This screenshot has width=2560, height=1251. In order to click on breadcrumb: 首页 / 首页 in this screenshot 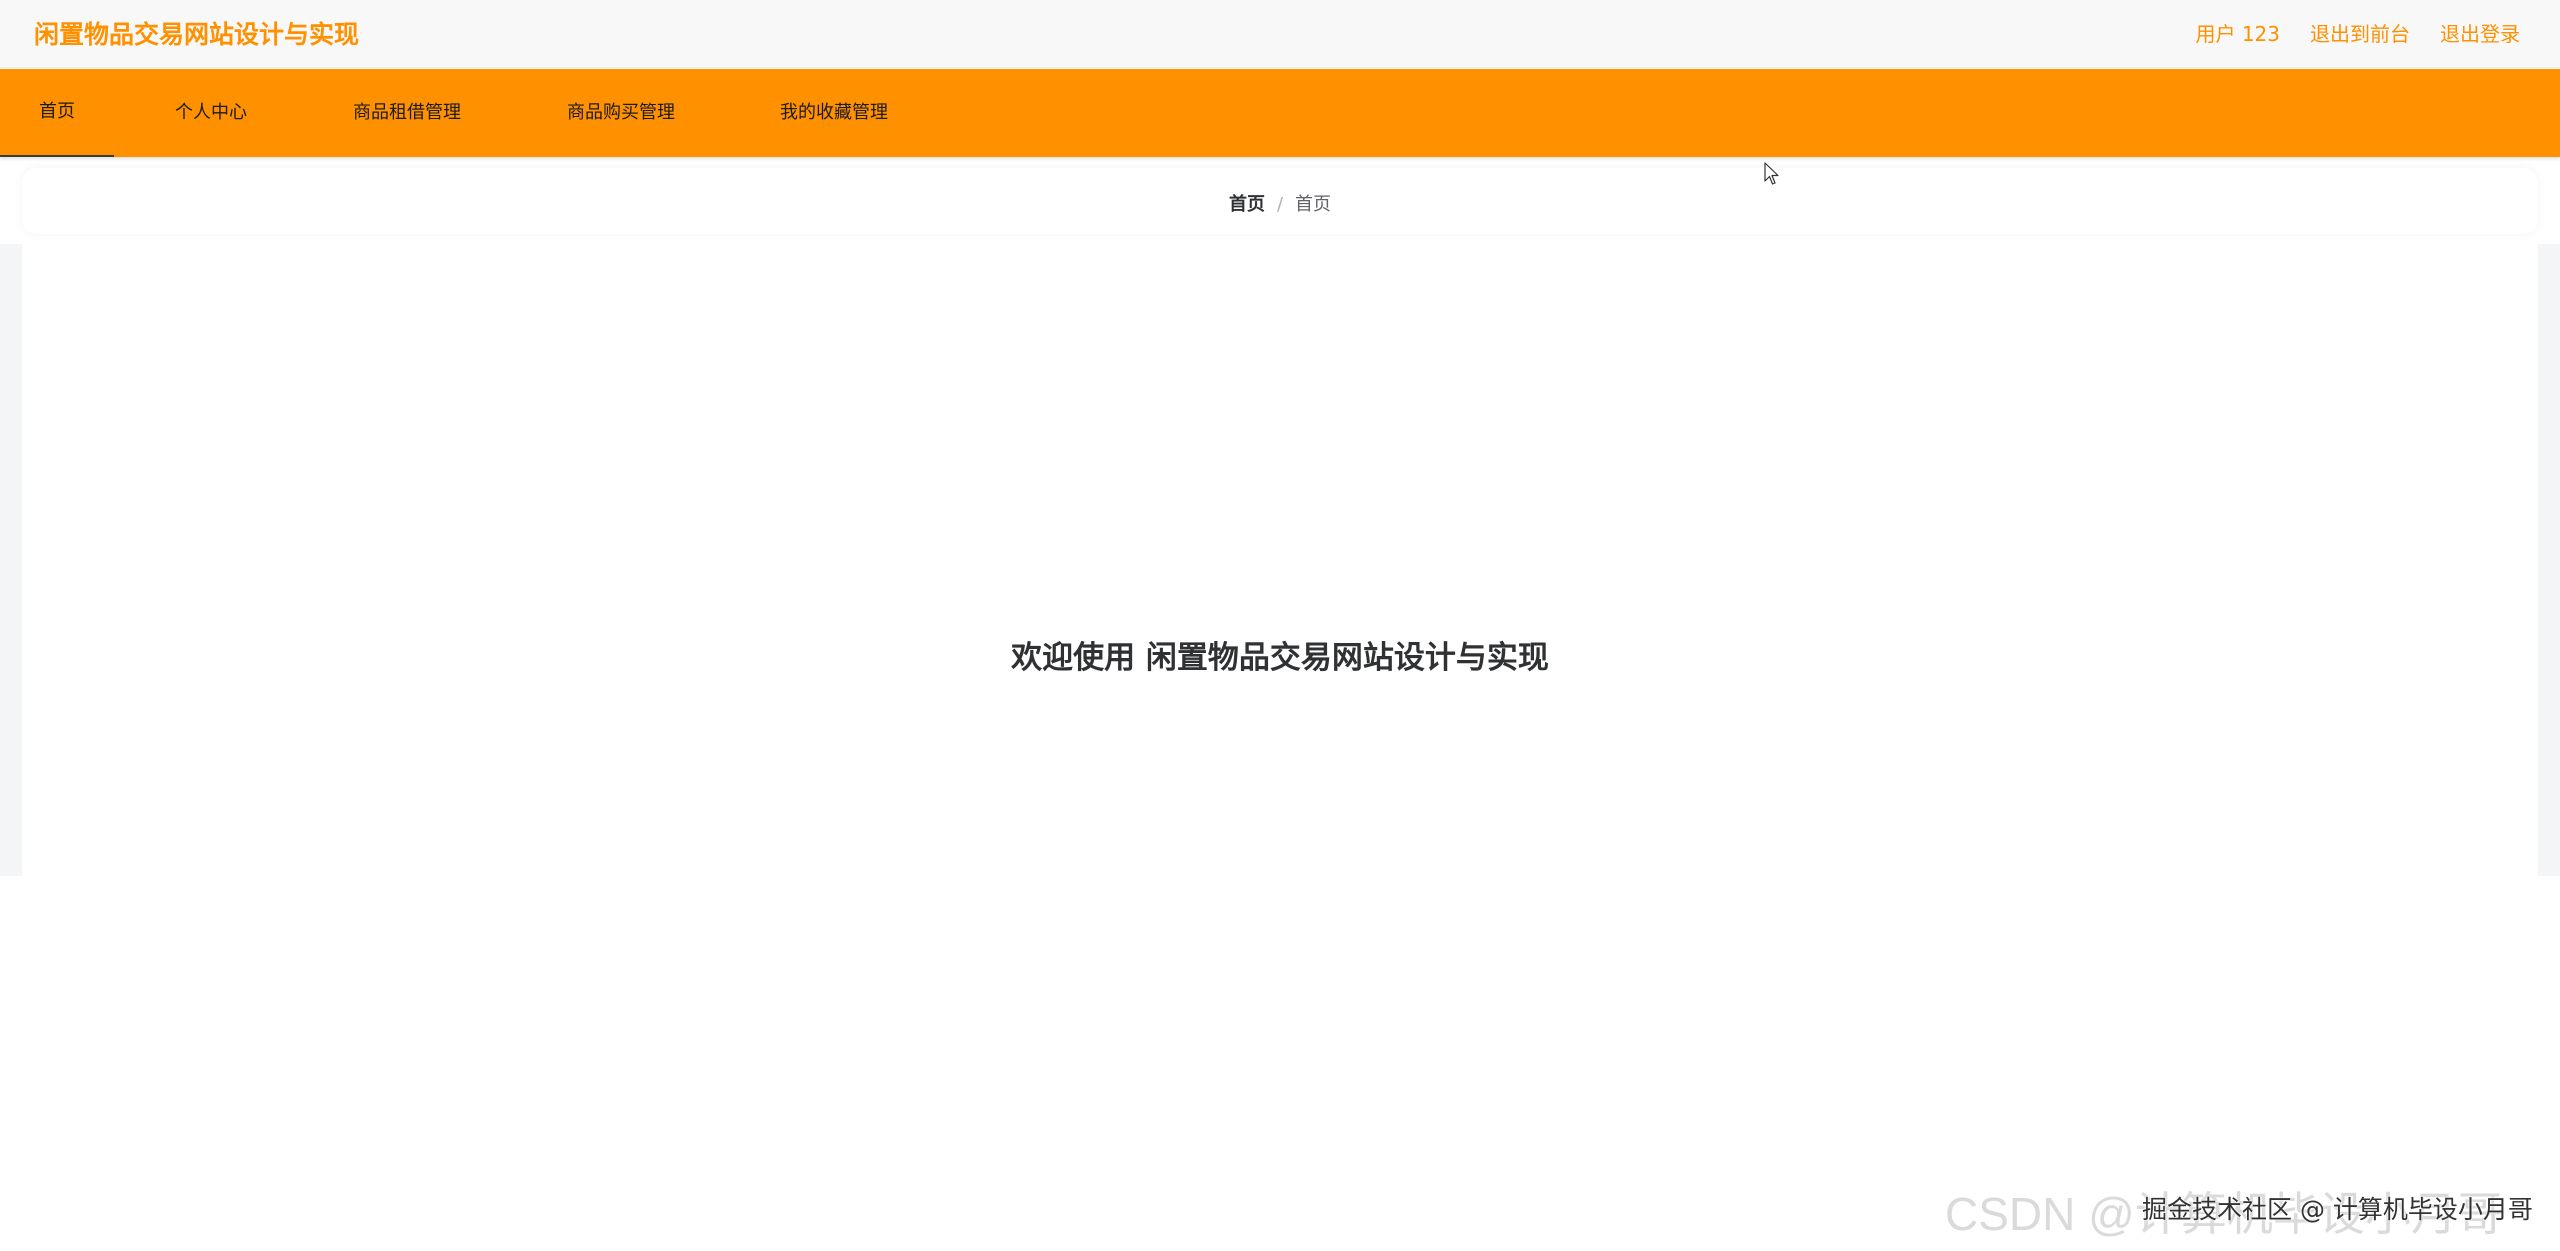, I will do `click(1280, 203)`.